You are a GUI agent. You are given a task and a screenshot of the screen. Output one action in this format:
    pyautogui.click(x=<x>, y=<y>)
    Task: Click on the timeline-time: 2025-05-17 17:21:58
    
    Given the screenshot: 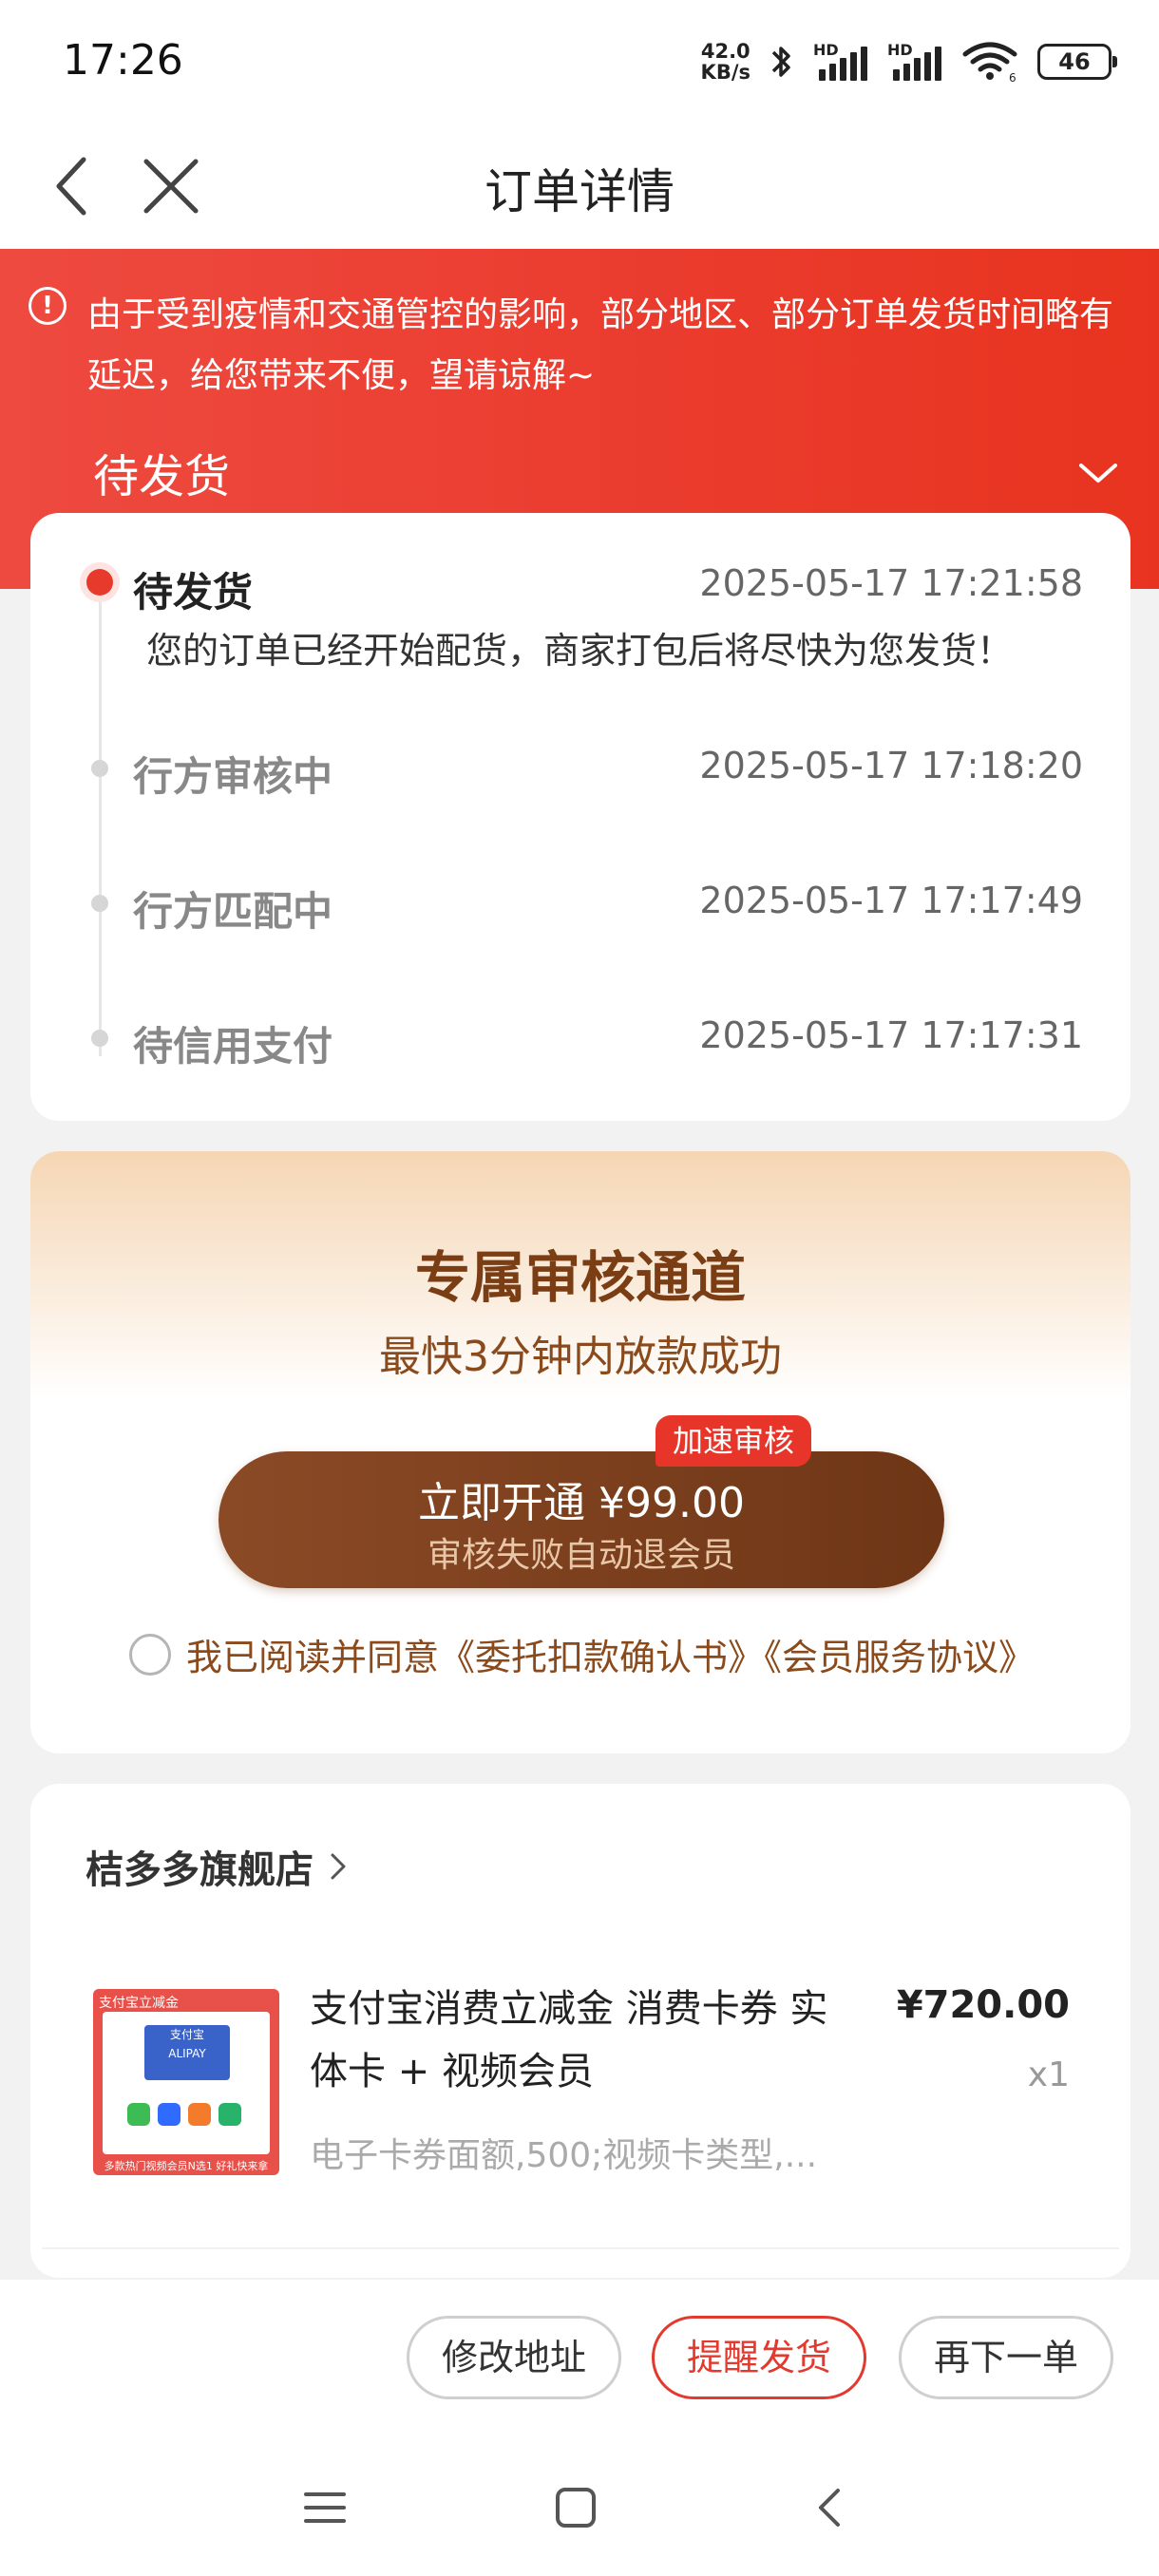 What is the action you would take?
    pyautogui.click(x=891, y=583)
    